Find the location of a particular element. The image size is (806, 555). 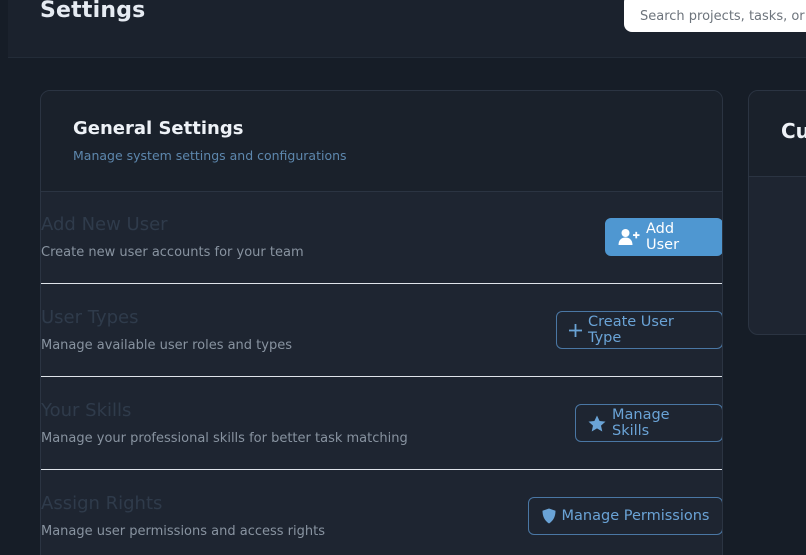

user-plus-icon is located at coordinates (629, 237).